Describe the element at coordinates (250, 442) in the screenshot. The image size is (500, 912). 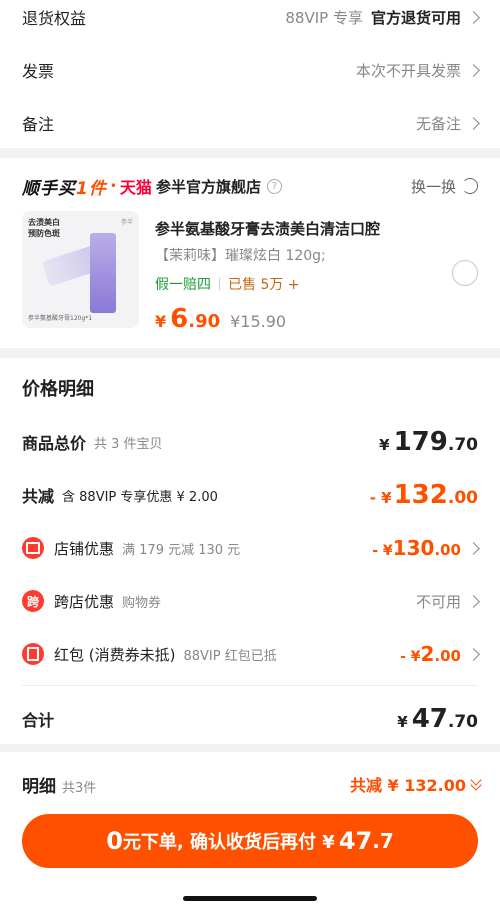
I see `total-price-row: 商品总价 共 3 件宝贝 ¥179.70` at that location.